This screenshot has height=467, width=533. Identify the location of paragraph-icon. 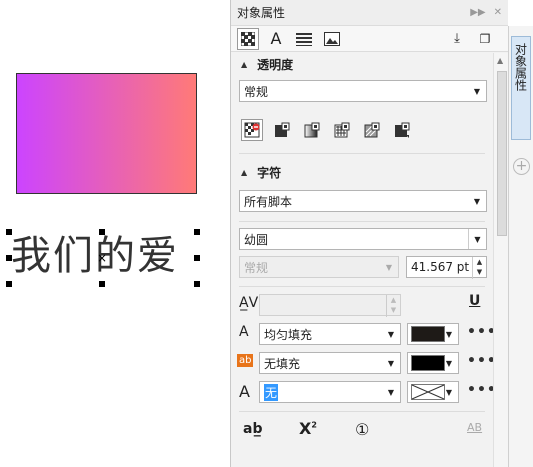
(304, 39).